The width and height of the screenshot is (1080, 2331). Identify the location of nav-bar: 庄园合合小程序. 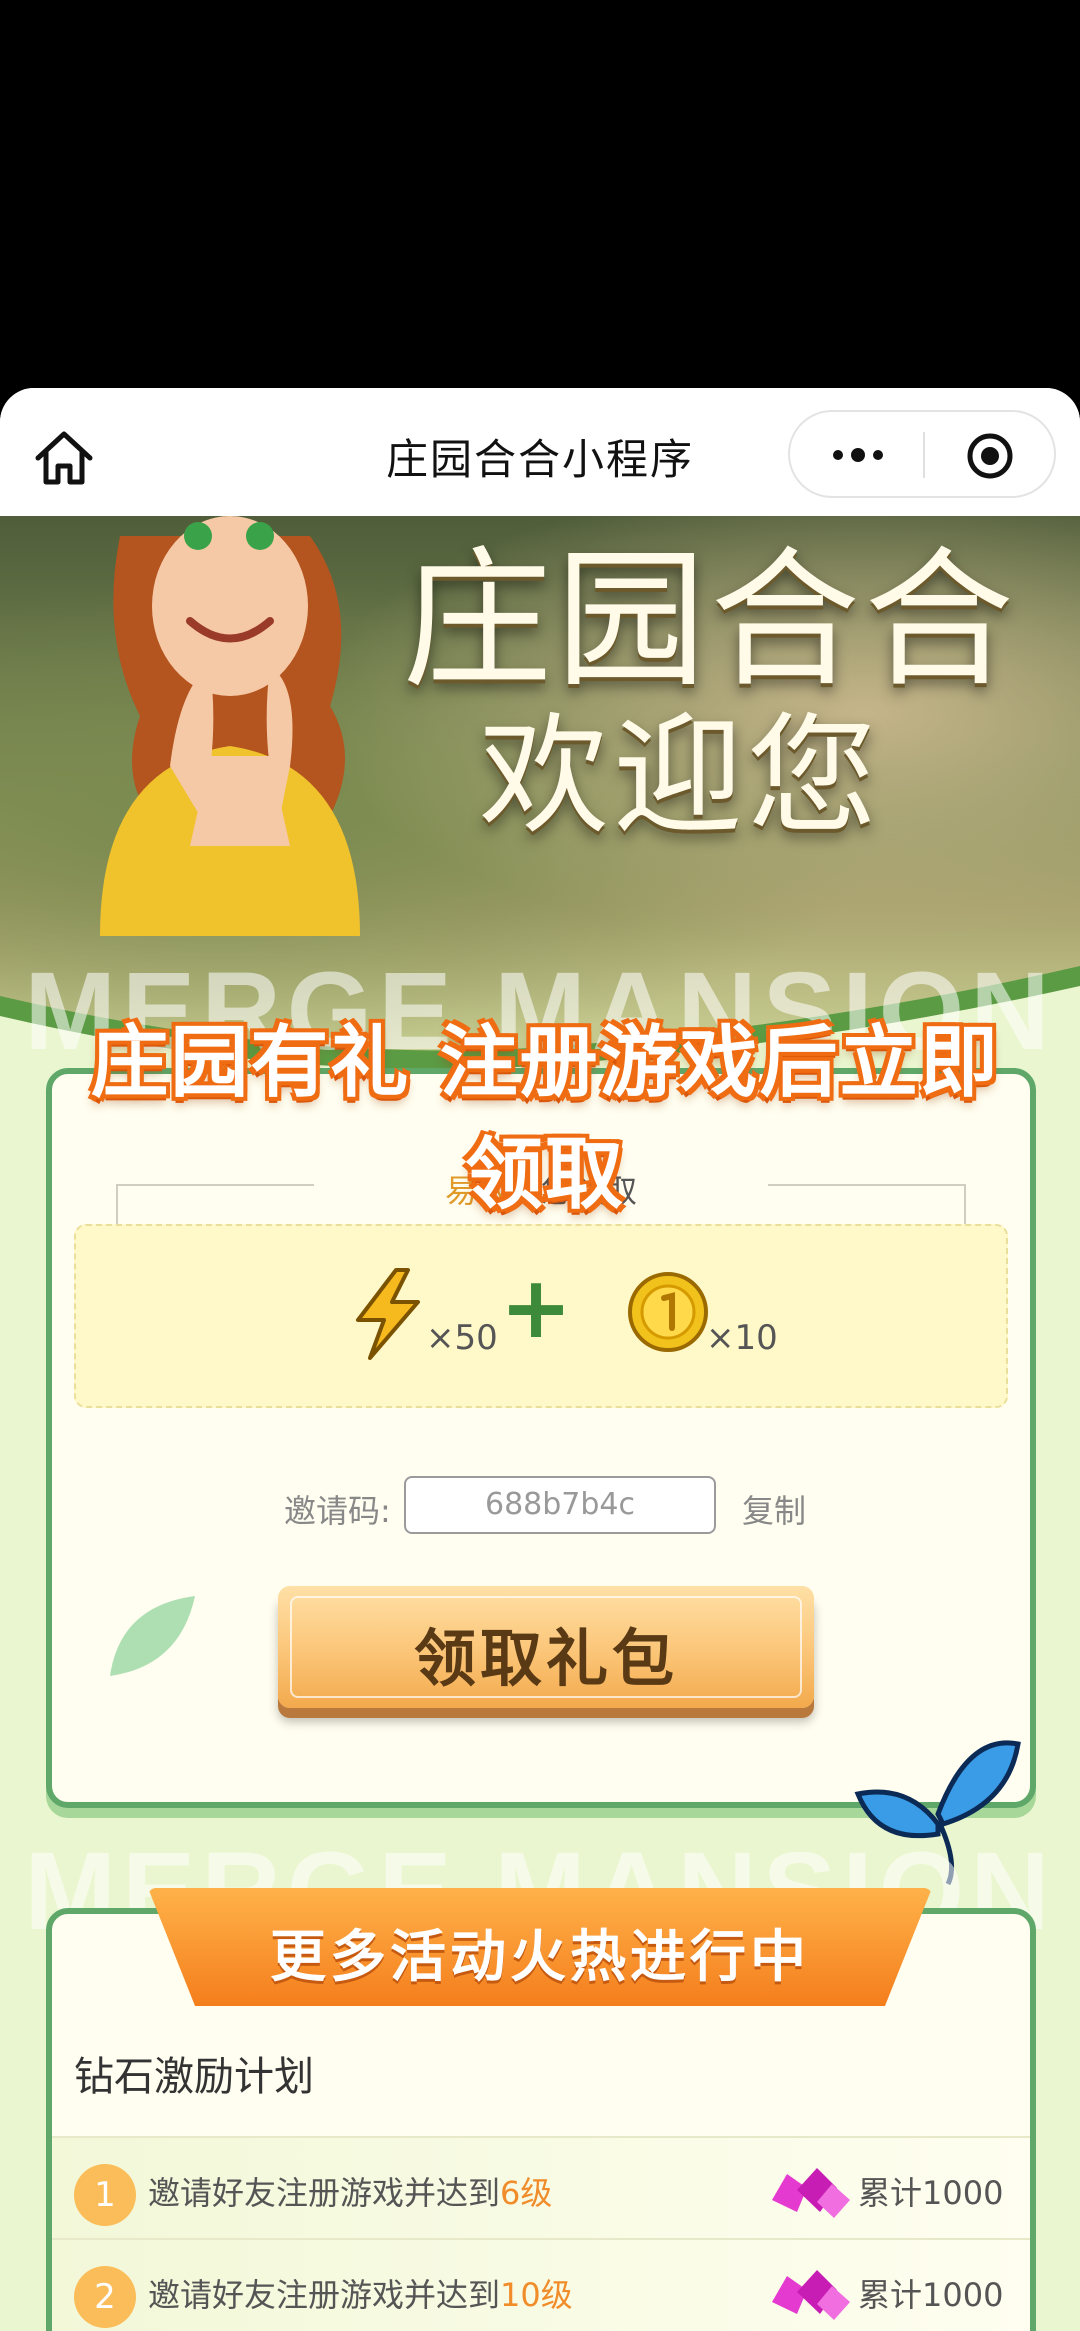
(540, 452).